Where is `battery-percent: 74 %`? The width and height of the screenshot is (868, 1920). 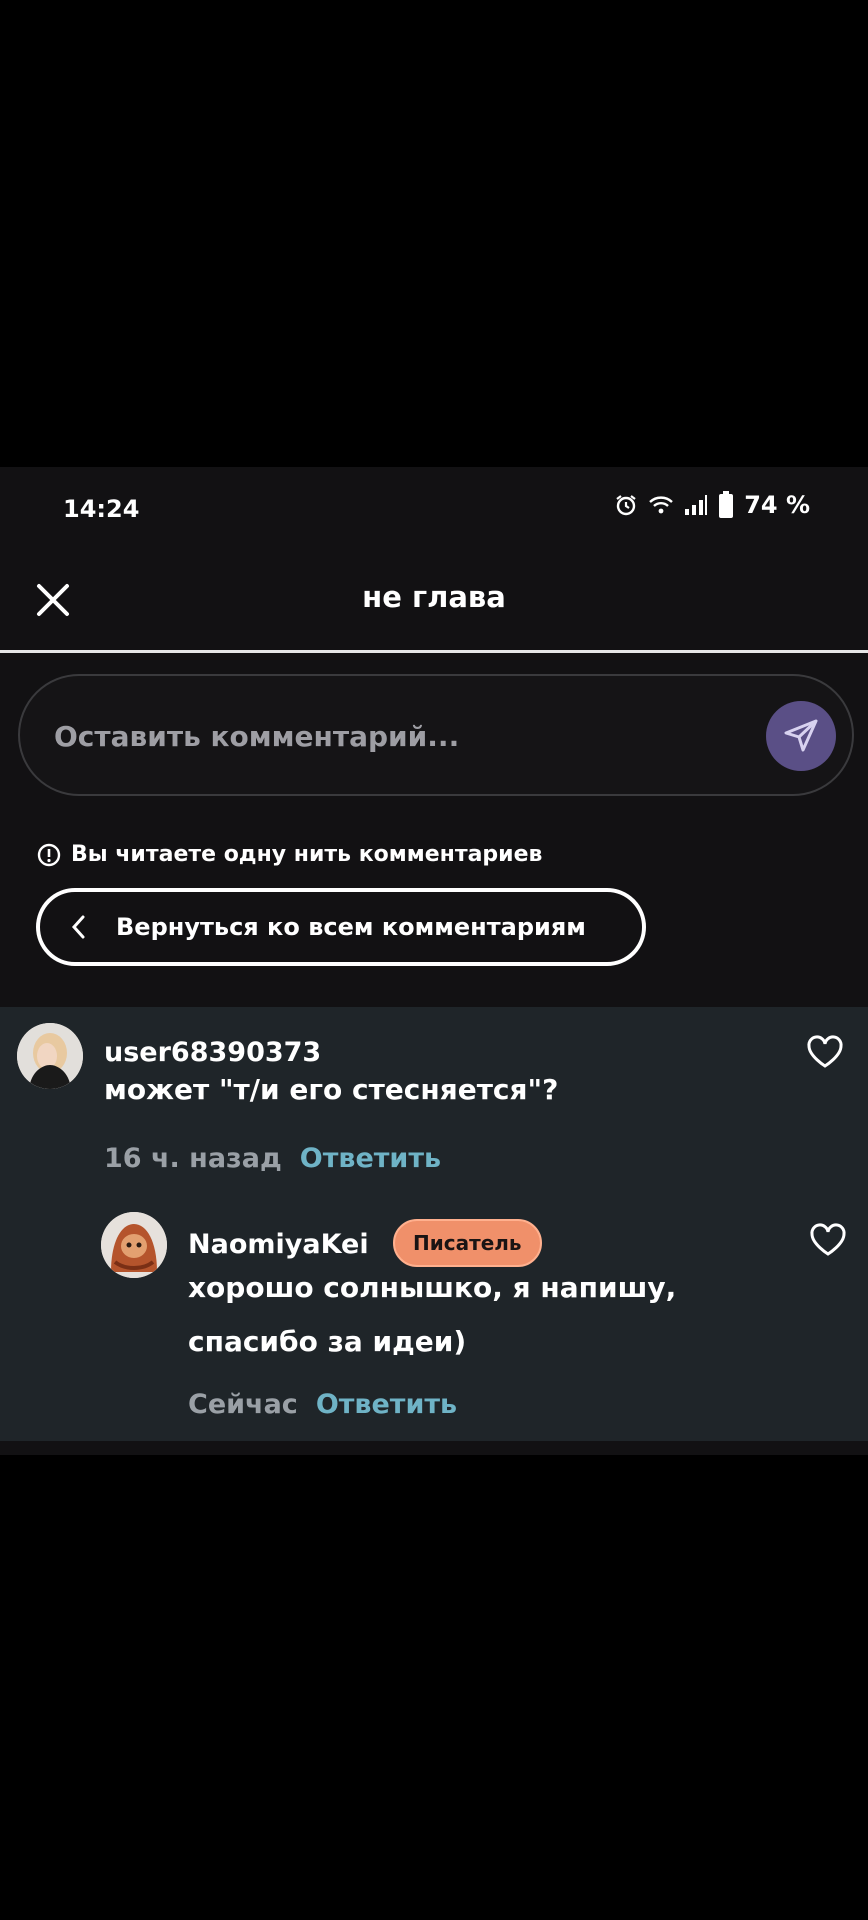
battery-percent: 74 % is located at coordinates (777, 505).